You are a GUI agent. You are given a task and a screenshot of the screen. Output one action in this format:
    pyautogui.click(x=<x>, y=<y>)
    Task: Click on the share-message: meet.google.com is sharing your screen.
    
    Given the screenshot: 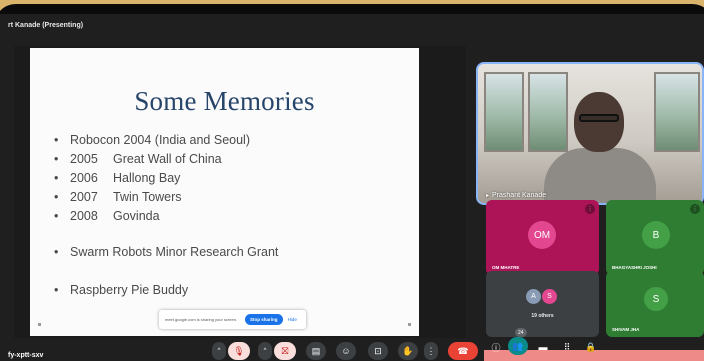 What is the action you would take?
    pyautogui.click(x=201, y=319)
    